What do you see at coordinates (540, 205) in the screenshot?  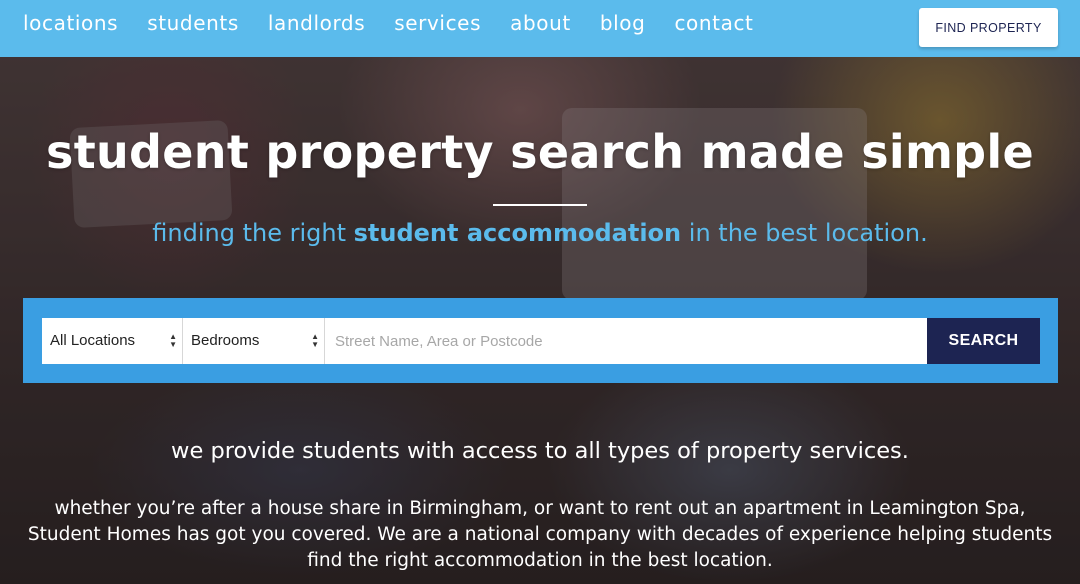 I see `hero-divider` at bounding box center [540, 205].